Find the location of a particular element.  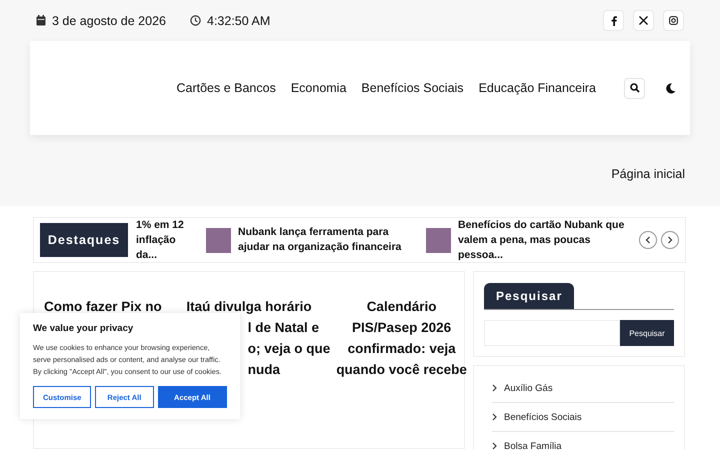

widget-title: Pesquisar is located at coordinates (529, 296).